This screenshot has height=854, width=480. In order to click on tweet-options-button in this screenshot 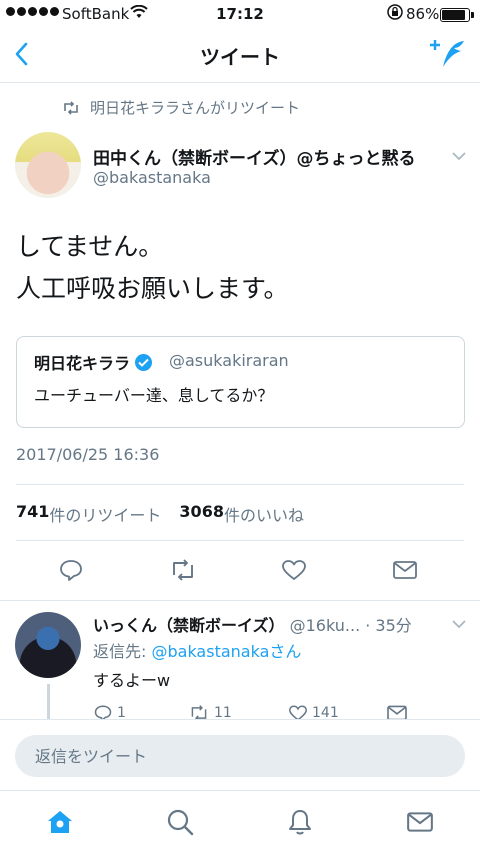, I will do `click(459, 155)`.